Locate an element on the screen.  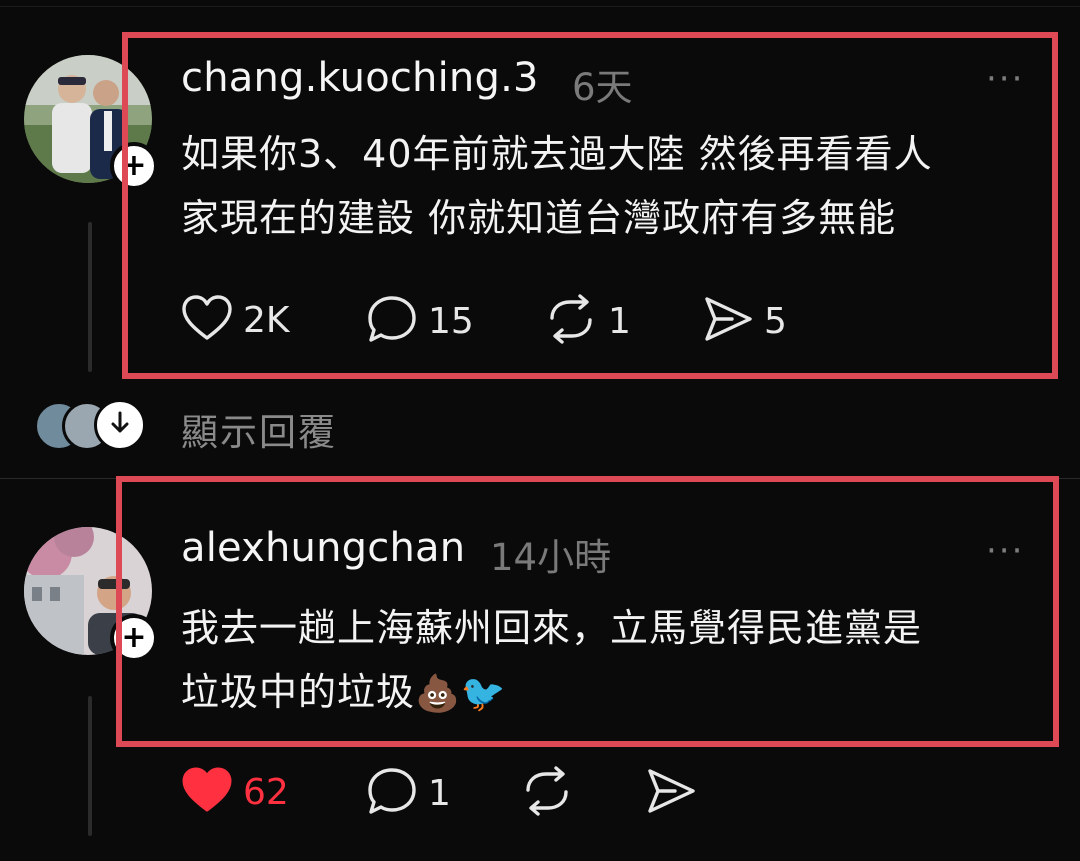
comment-button-post-2: 1 is located at coordinates (408, 793).